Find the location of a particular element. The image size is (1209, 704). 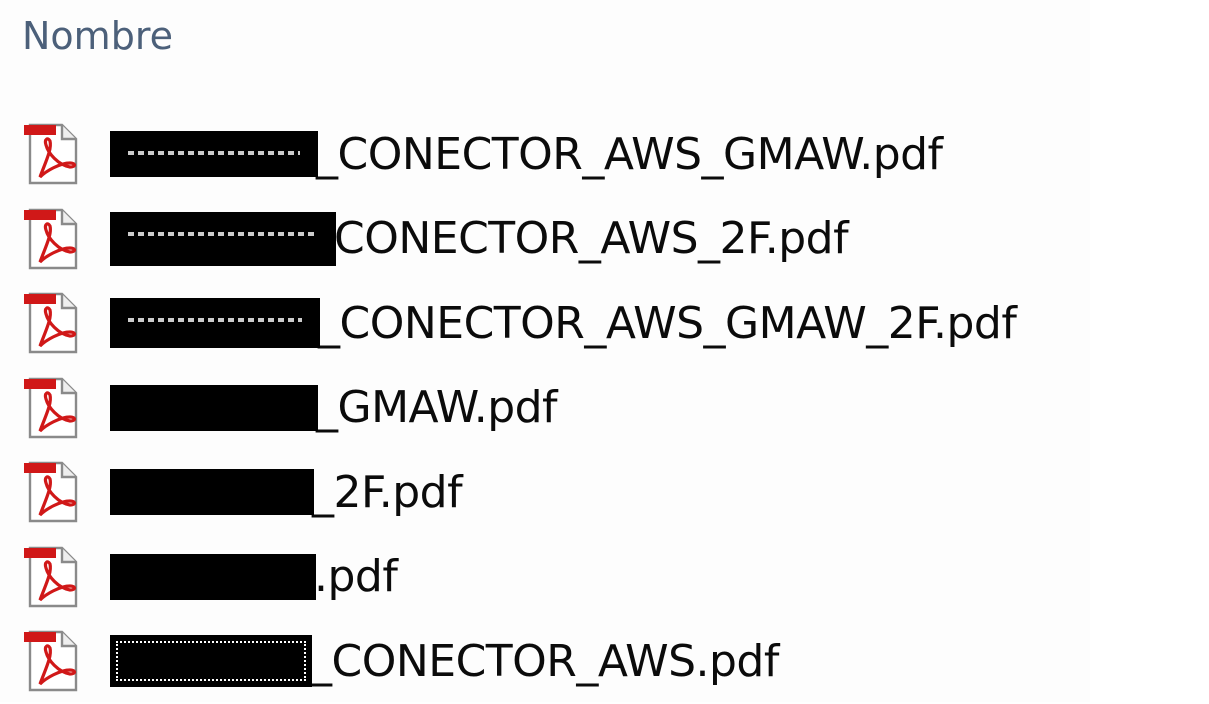

file-row: _GMAW.pdf is located at coordinates (545, 408).